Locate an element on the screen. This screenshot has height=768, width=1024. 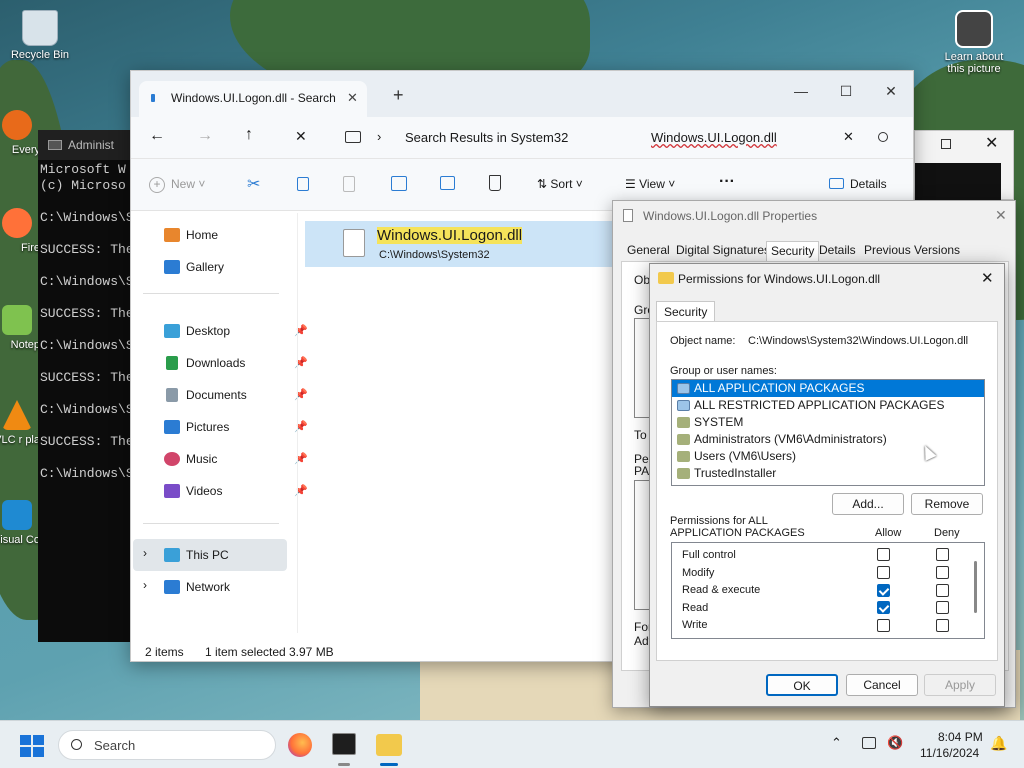
bg-window-close-icon: ✕ is located at coordinates (991, 143).